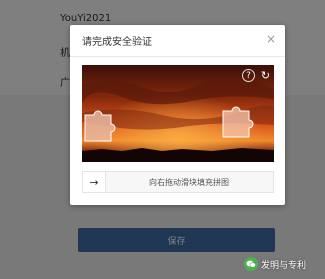 The height and width of the screenshot is (279, 325). I want to click on slider-track: → 向右拖动滑块填充拼图, so click(178, 182).